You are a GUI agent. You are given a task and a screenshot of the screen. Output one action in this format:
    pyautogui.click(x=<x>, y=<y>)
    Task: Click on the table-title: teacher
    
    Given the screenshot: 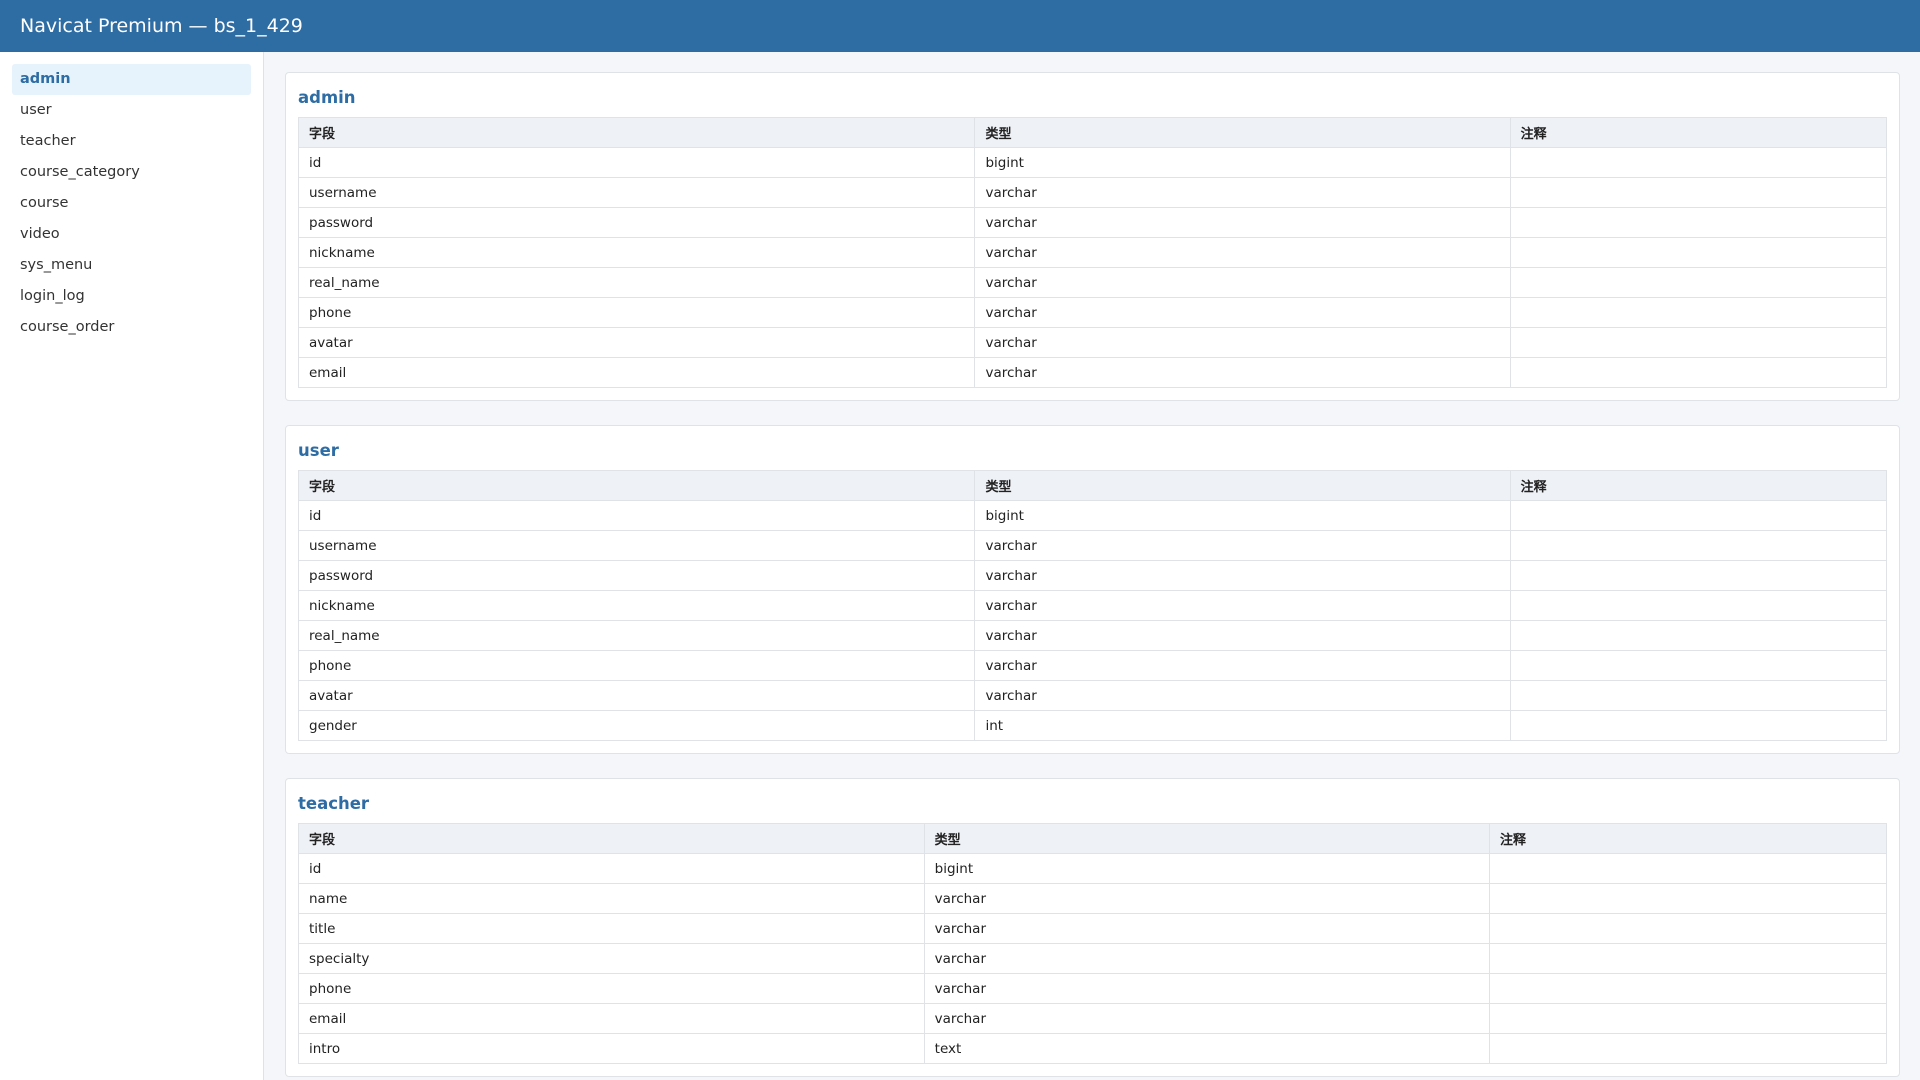 What is the action you would take?
    pyautogui.click(x=334, y=803)
    